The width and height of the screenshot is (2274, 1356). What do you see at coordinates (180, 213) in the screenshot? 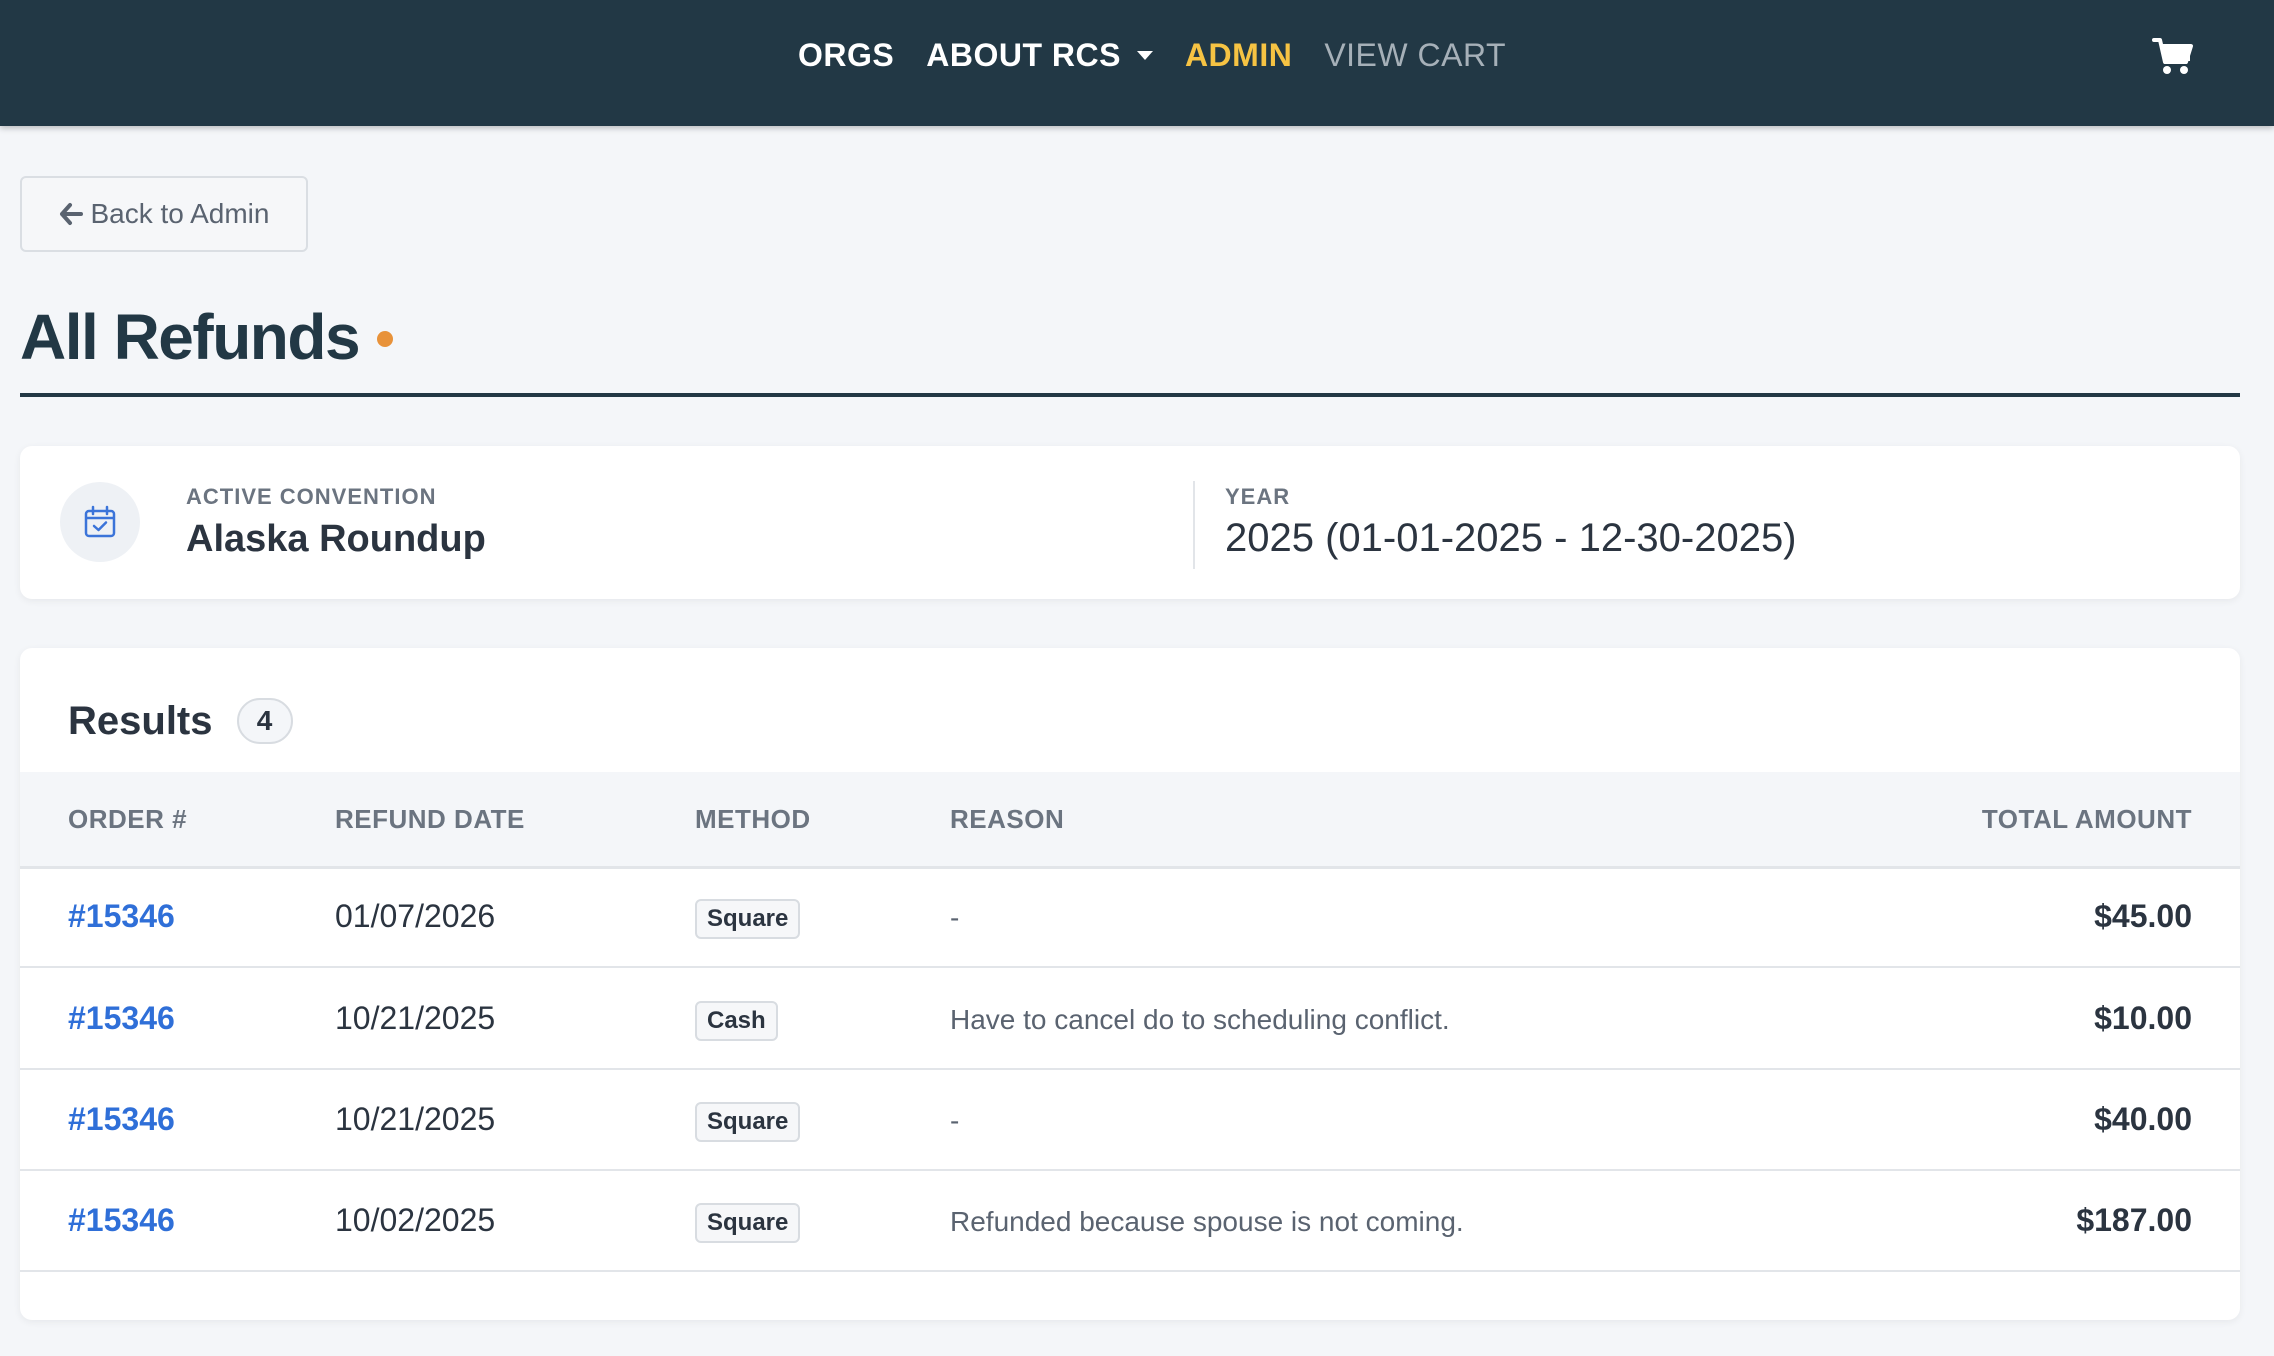
I see `back-to-admin-label: Back to Admin` at bounding box center [180, 213].